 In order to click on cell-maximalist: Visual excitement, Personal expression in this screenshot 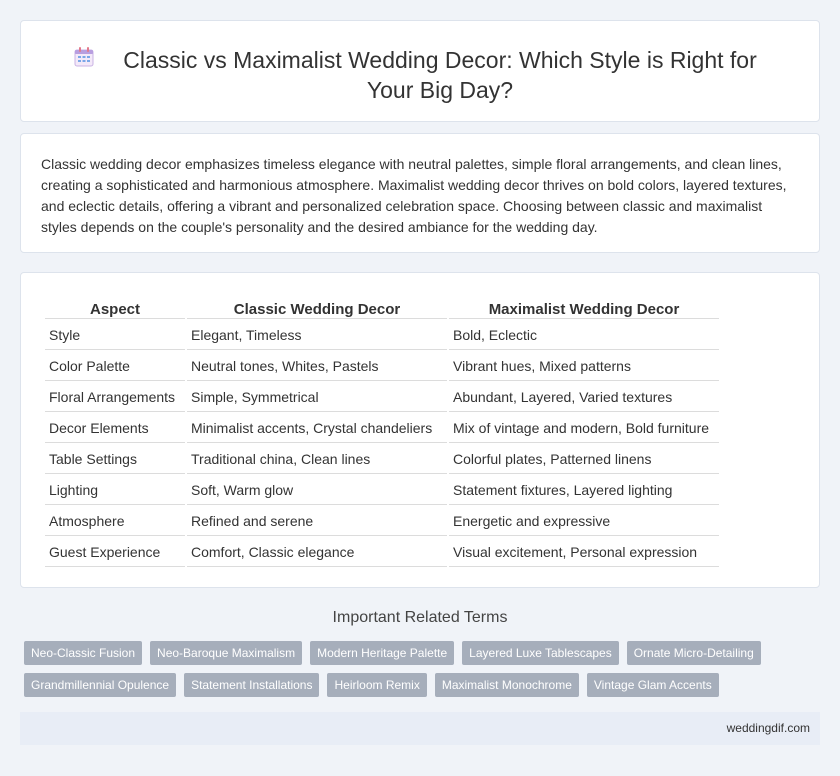, I will do `click(584, 552)`.